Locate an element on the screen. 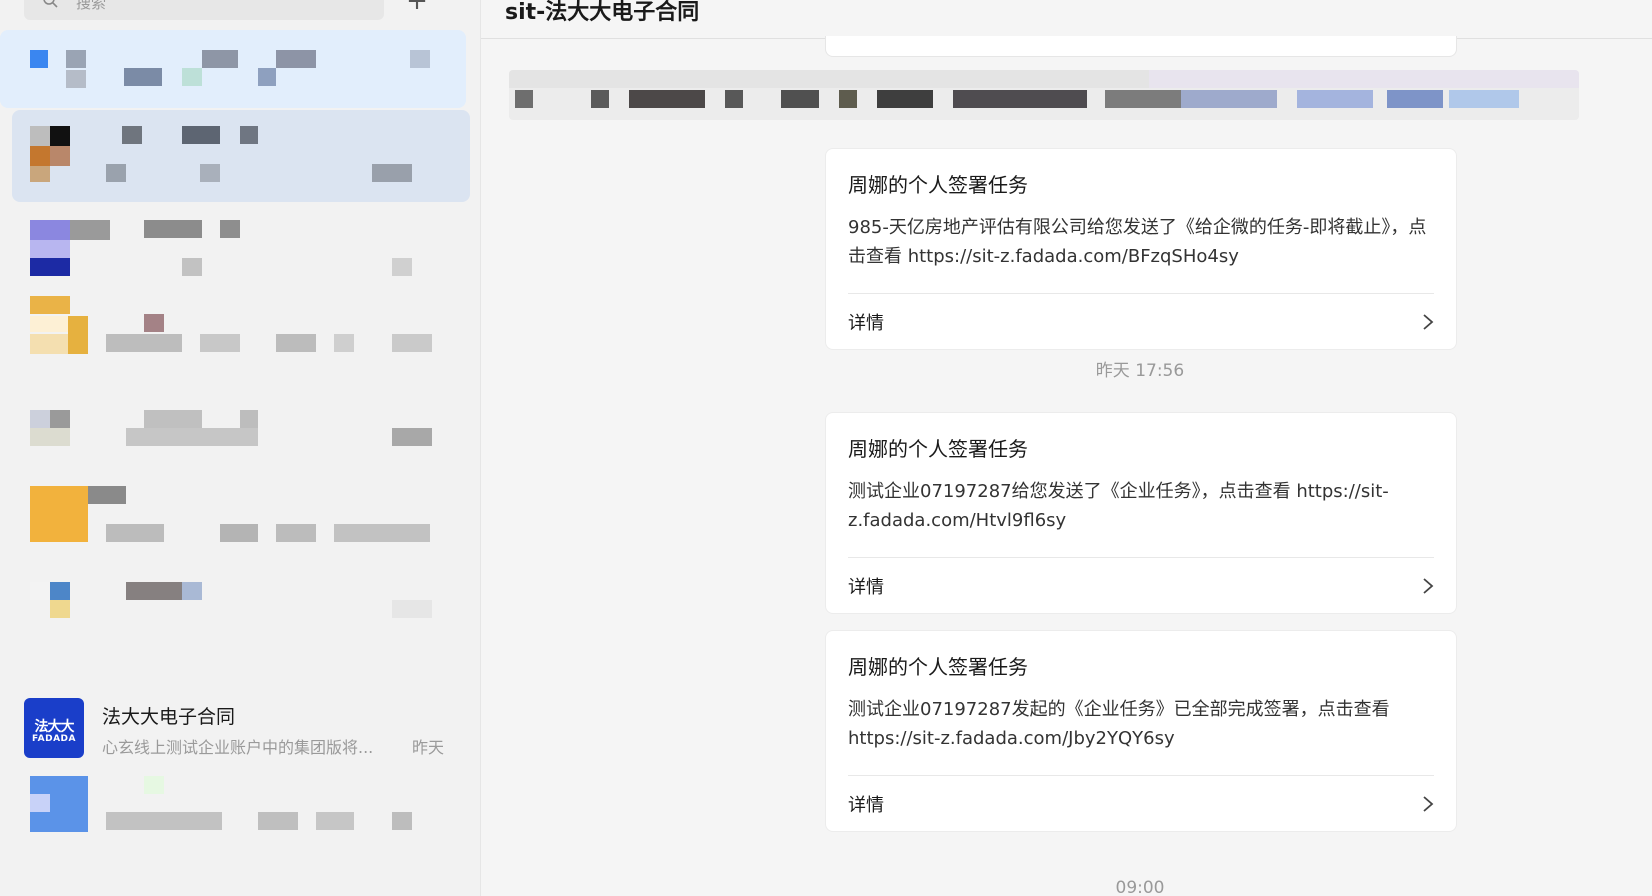 Image resolution: width=1652 pixels, height=896 pixels. search-row: 搜索 + is located at coordinates (239, 10).